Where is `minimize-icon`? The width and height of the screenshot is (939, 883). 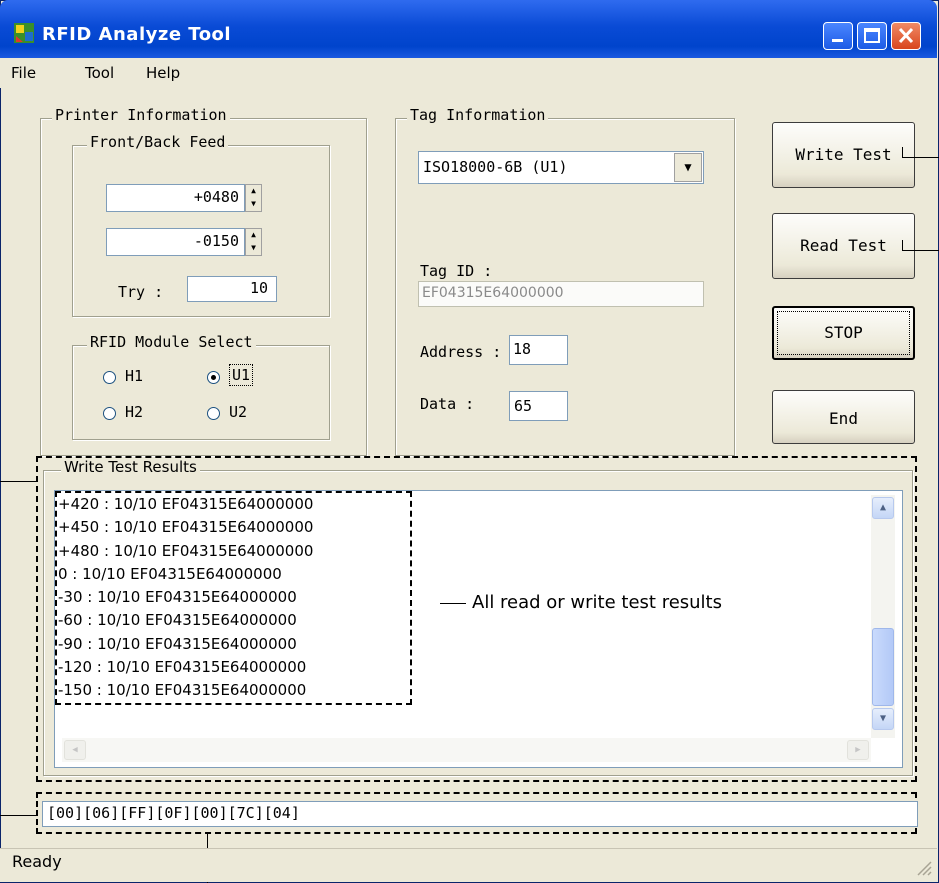 minimize-icon is located at coordinates (837, 40).